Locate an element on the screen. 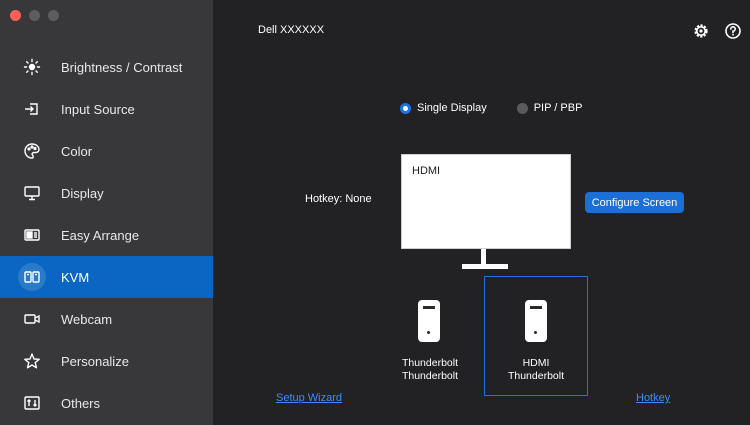 The image size is (750, 425). star-icon is located at coordinates (32, 361).